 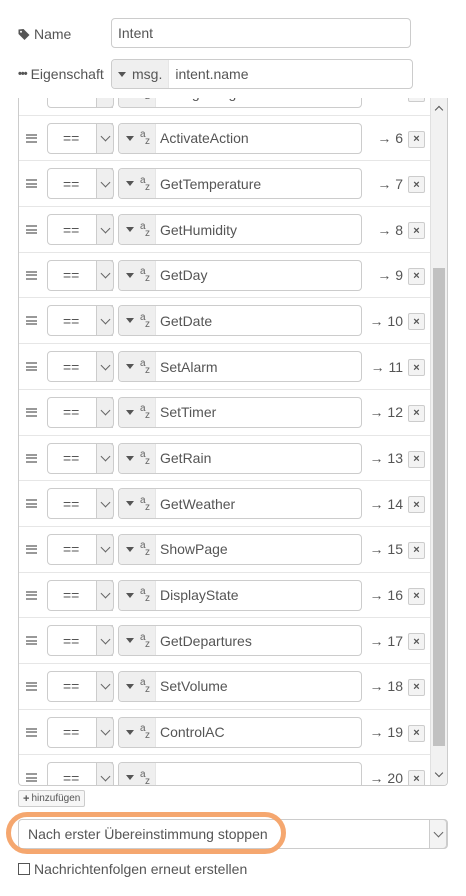 I want to click on repair-sequences-checkbox, so click(x=24, y=869).